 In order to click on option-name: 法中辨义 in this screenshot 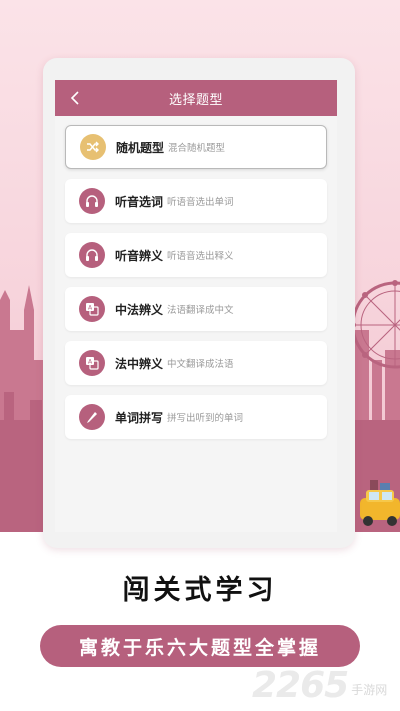, I will do `click(139, 363)`.